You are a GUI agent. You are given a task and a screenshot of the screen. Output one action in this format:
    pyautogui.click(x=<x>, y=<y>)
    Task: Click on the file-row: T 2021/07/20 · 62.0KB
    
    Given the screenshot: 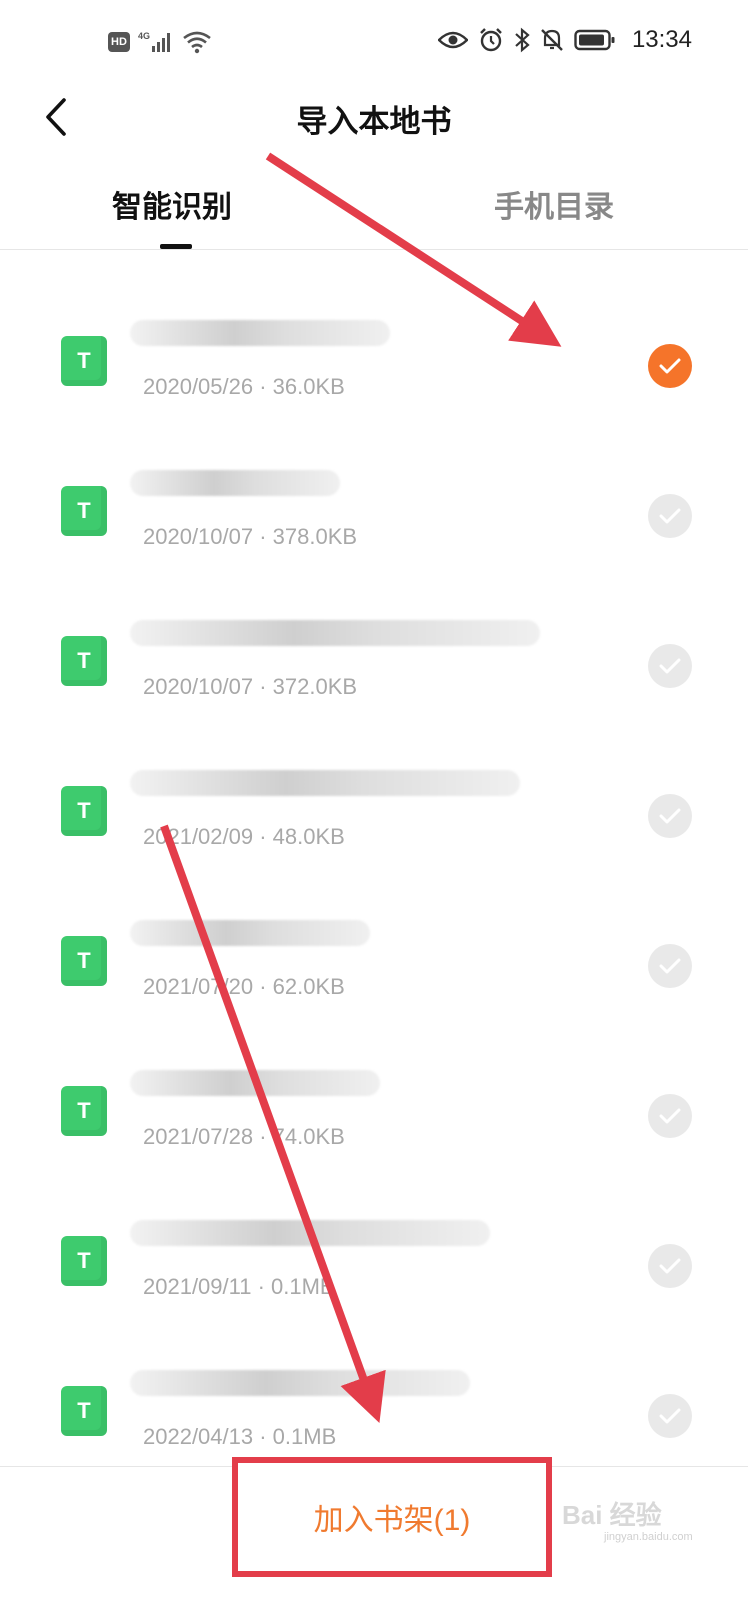 What is the action you would take?
    pyautogui.click(x=374, y=925)
    